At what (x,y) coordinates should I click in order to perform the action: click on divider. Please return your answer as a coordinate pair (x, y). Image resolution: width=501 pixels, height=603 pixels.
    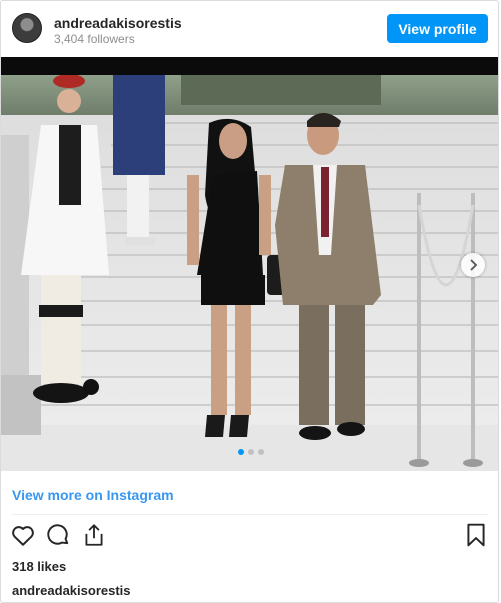
    Looking at the image, I should click on (250, 514).